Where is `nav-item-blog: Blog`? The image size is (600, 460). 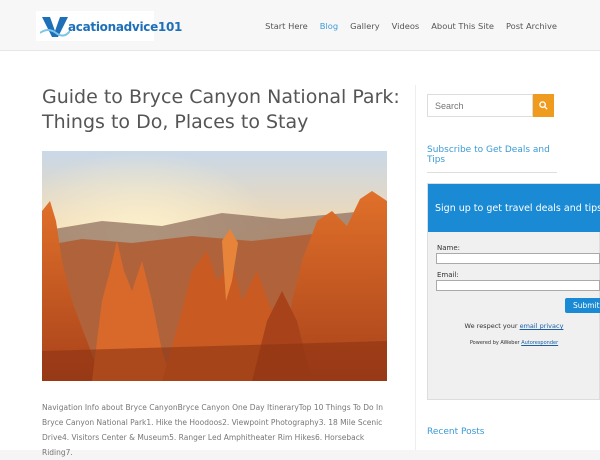
nav-item-blog: Blog is located at coordinates (329, 26).